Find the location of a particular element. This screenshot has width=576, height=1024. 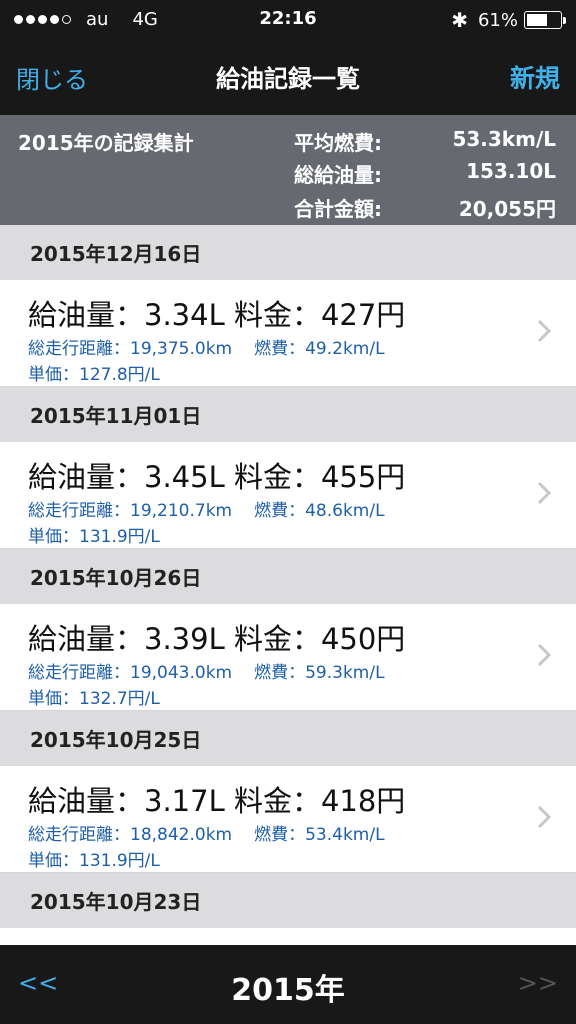

total-cost-label: 合計金額: is located at coordinates (338, 209).